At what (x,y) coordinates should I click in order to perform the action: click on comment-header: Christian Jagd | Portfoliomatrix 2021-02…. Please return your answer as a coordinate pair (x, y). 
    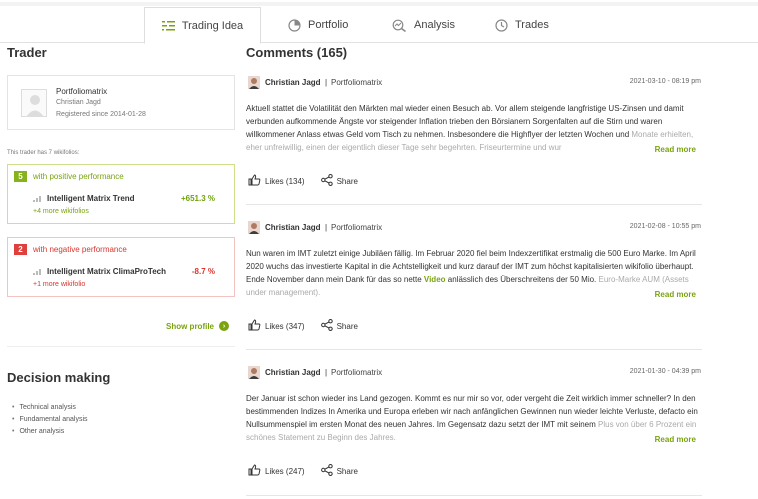
    Looking at the image, I should click on (474, 228).